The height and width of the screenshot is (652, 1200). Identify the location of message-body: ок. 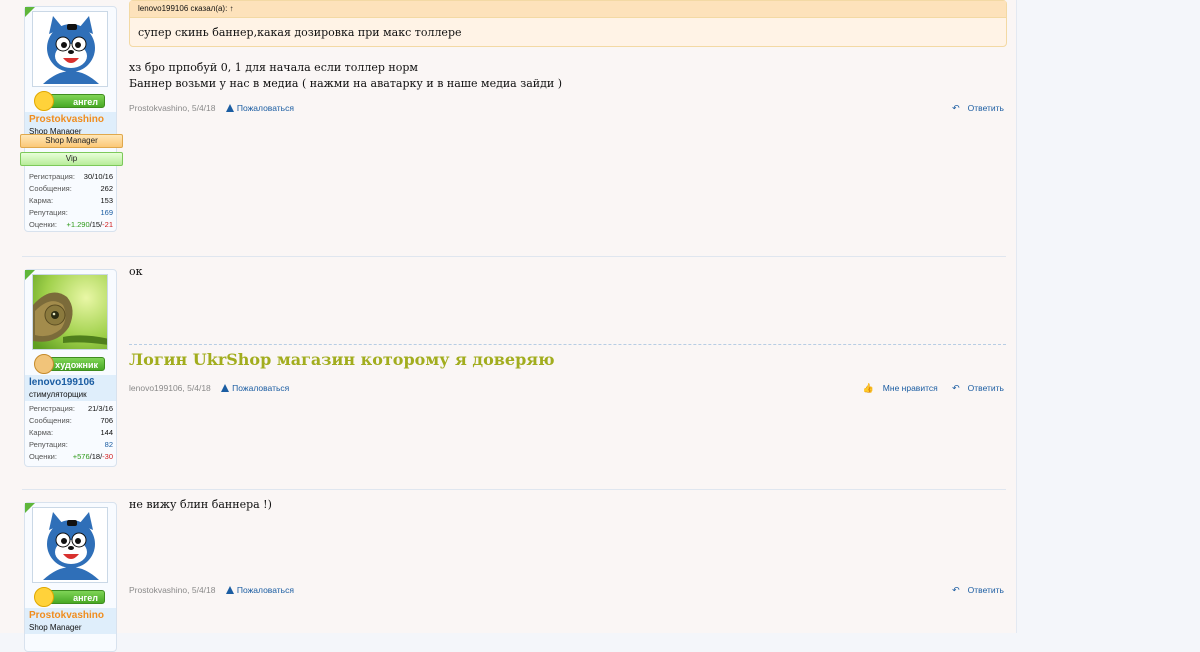
(136, 272).